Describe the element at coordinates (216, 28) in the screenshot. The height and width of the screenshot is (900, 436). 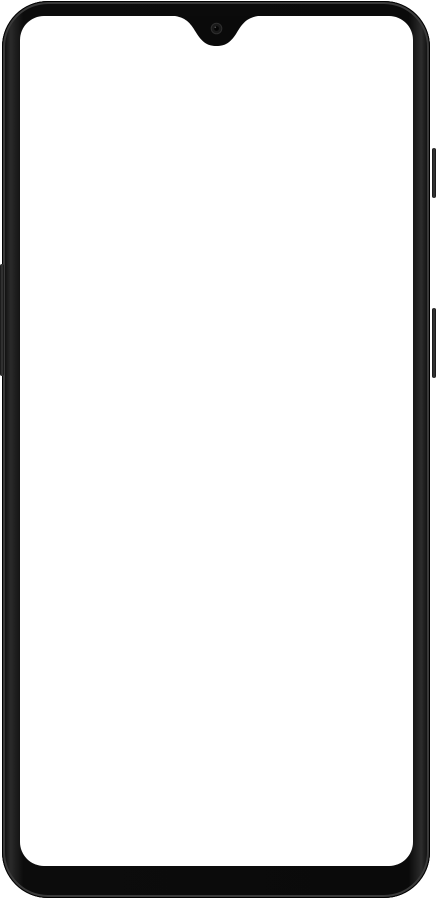
I see `front-camera-icon` at that location.